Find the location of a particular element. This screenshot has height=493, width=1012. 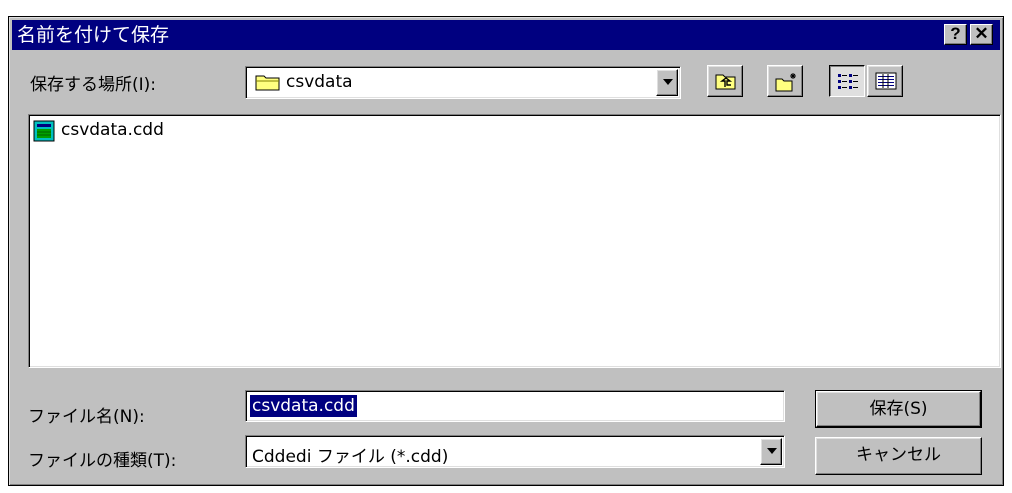

file-name: csvdata.cdd is located at coordinates (112, 130).